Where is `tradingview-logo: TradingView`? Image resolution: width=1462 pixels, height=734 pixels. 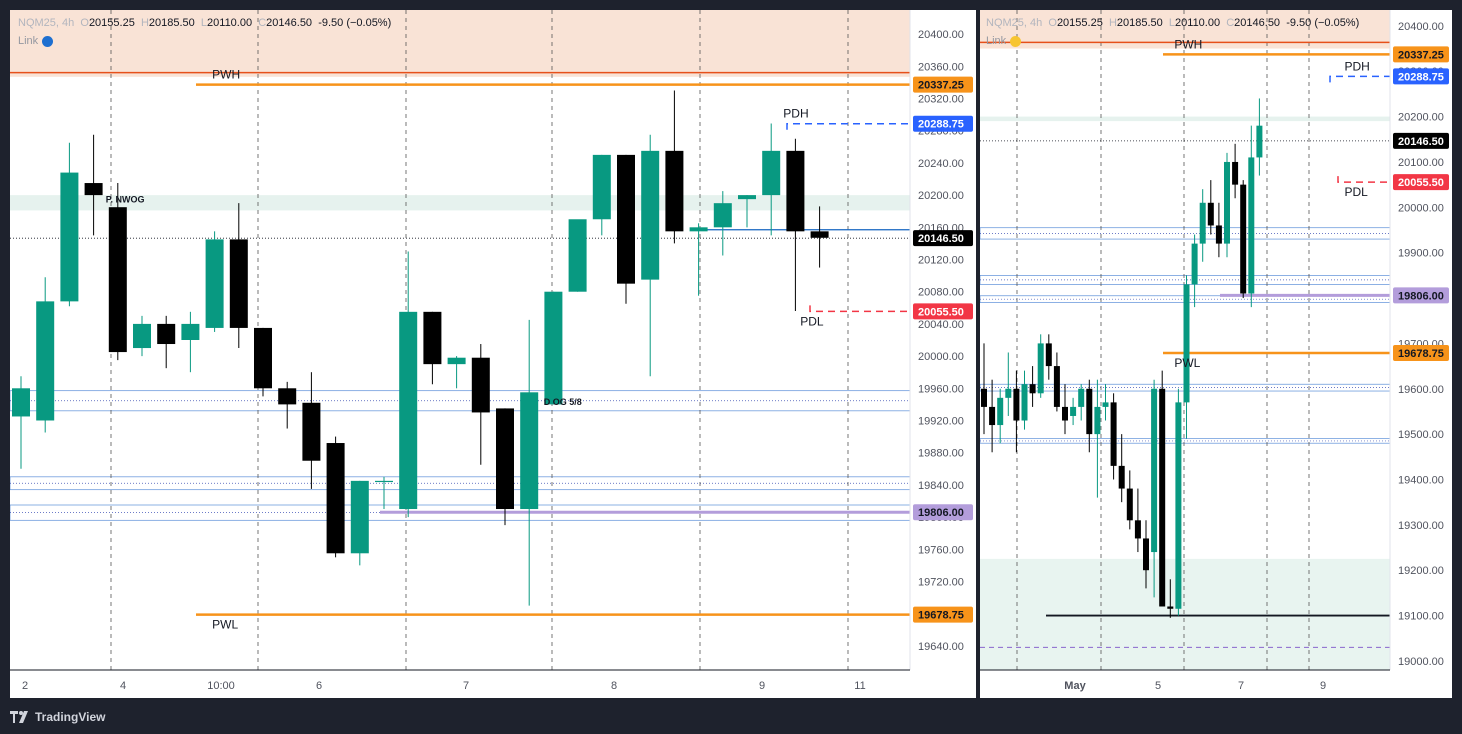
tradingview-logo: TradingView is located at coordinates (57, 717).